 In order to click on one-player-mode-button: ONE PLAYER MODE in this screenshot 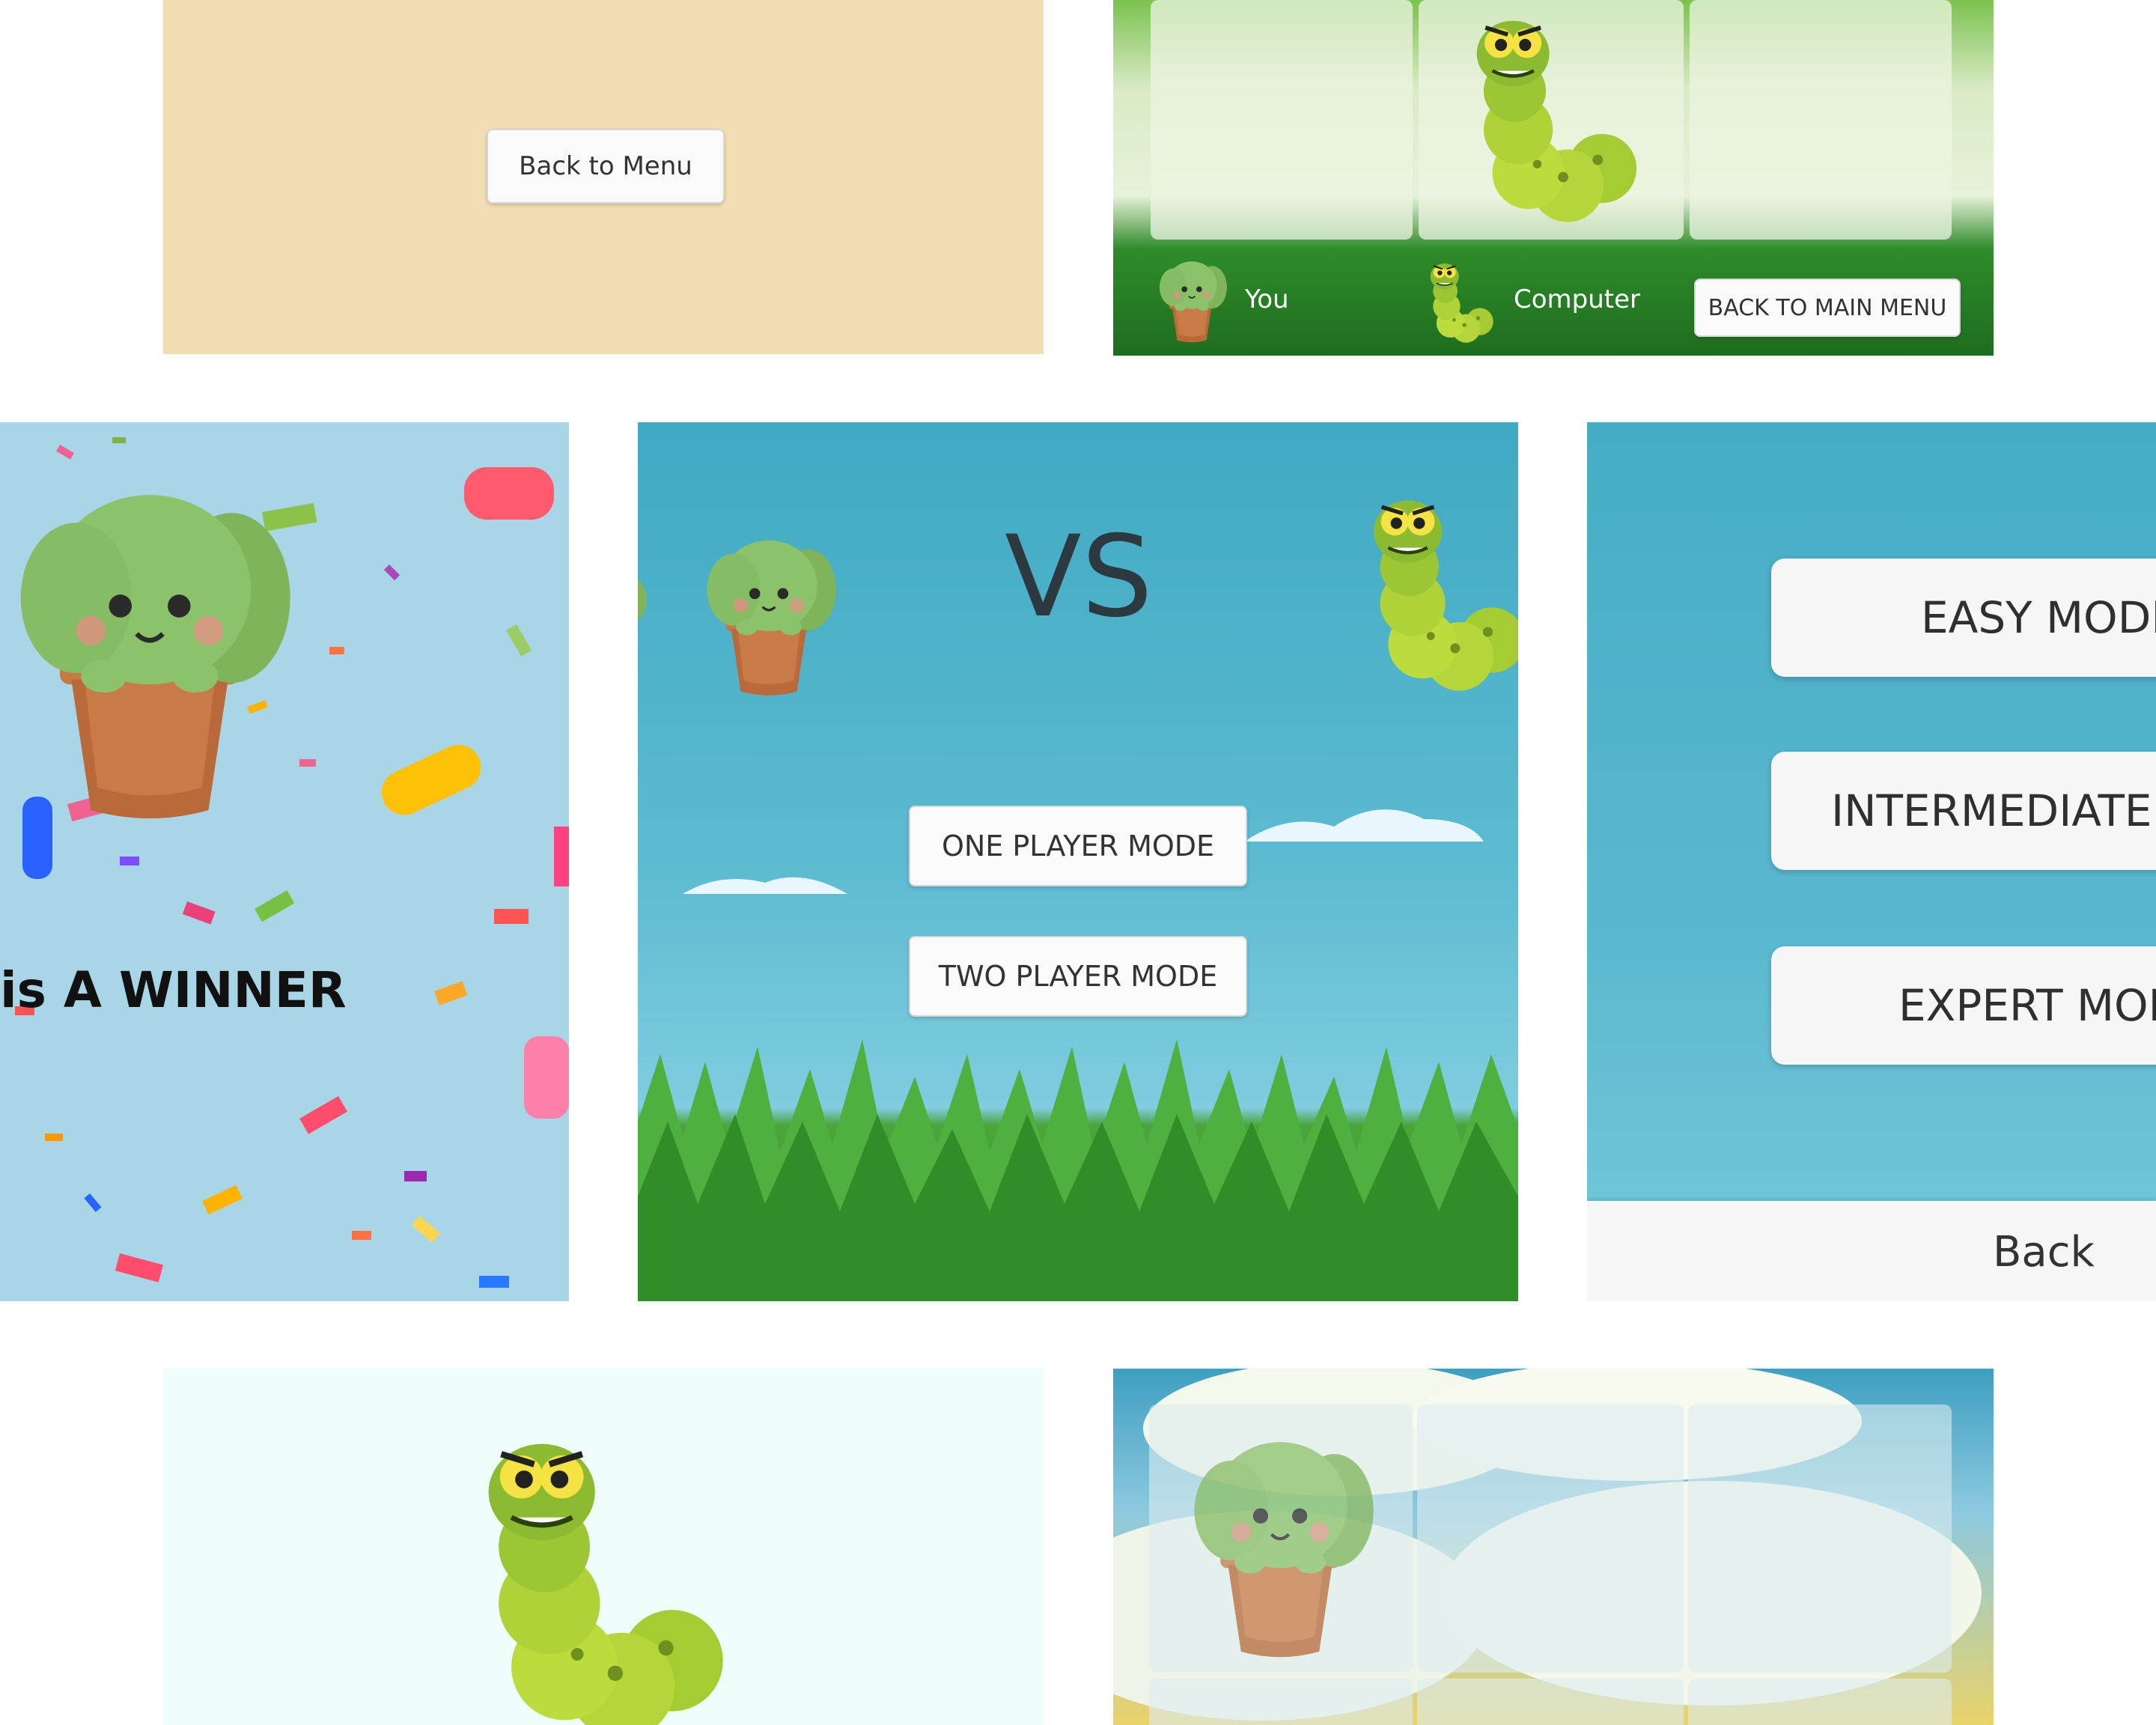, I will do `click(1078, 846)`.